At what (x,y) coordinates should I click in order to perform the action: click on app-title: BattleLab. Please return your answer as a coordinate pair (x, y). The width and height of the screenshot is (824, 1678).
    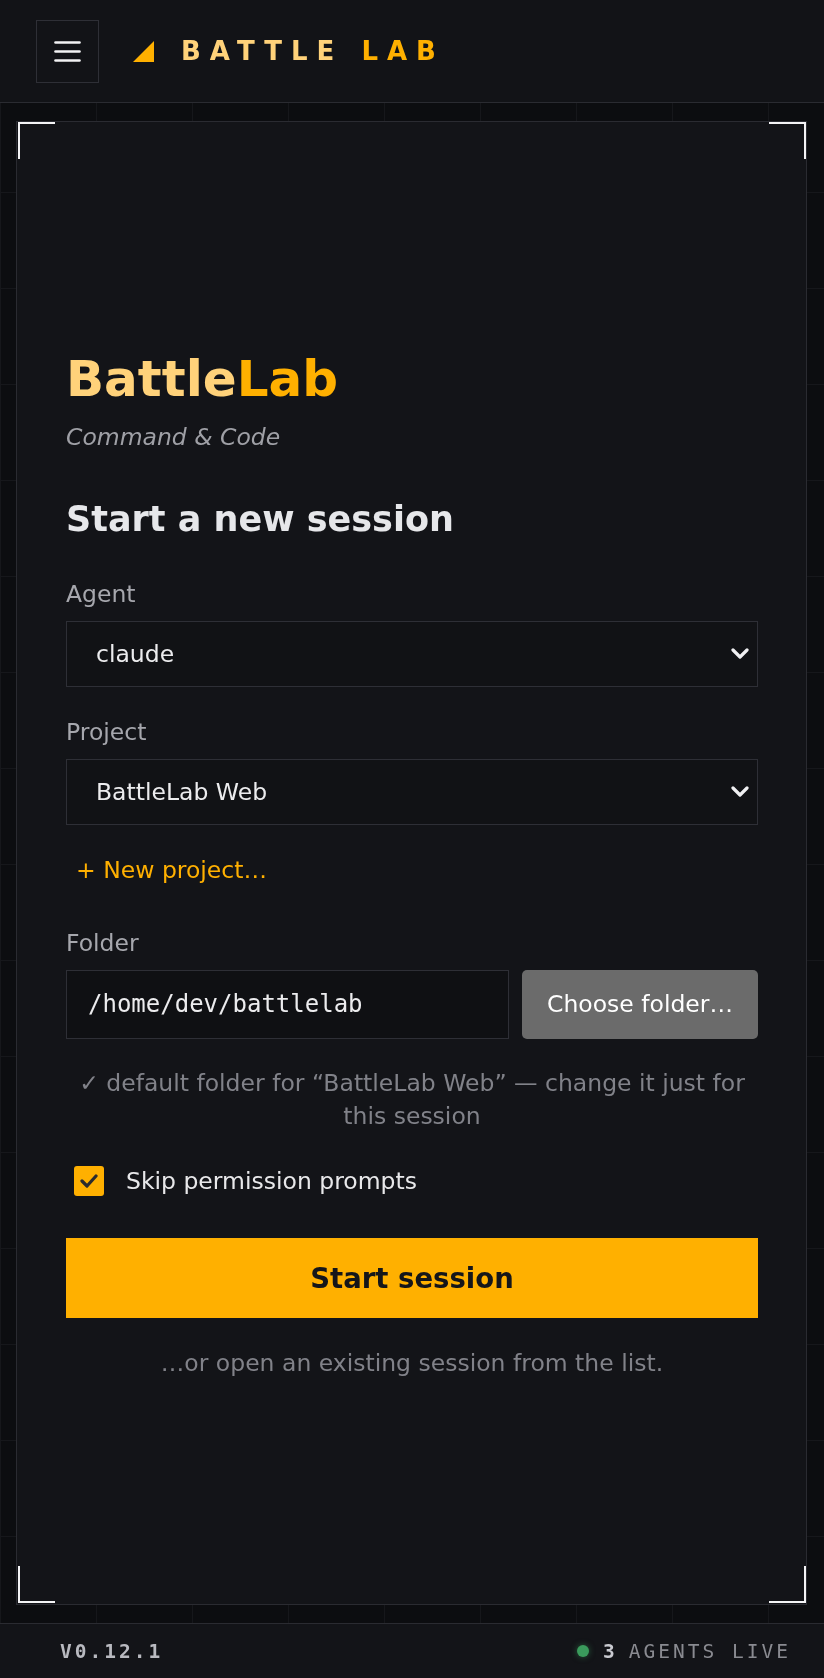
    Looking at the image, I should click on (202, 378).